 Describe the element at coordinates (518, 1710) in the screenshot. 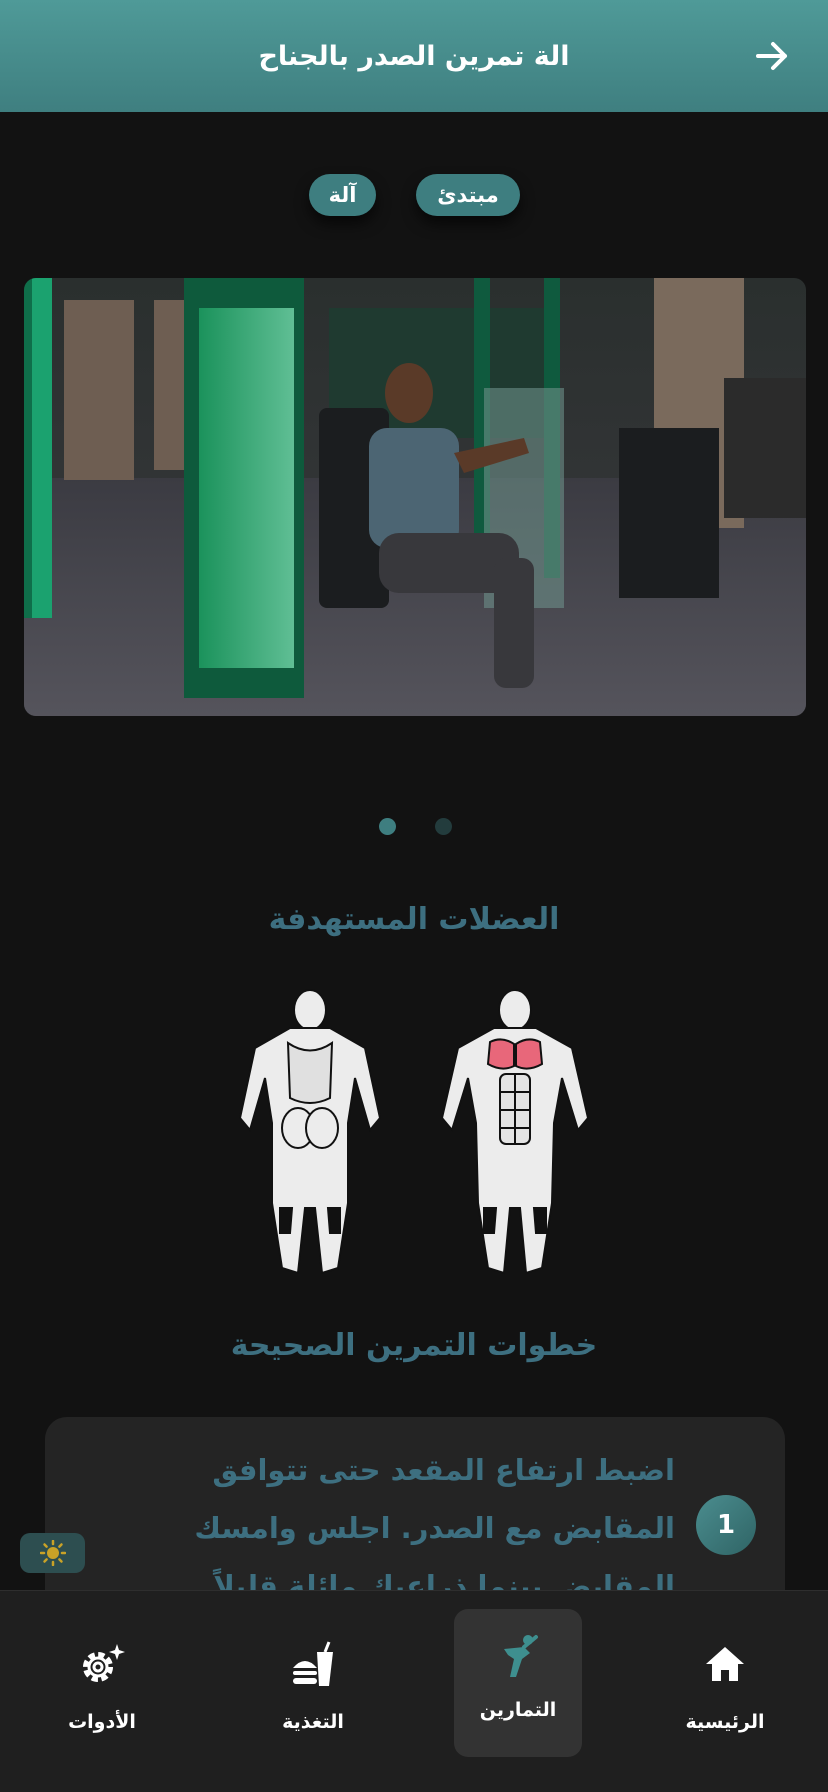

I see `nav-workouts-label: التمارين` at that location.